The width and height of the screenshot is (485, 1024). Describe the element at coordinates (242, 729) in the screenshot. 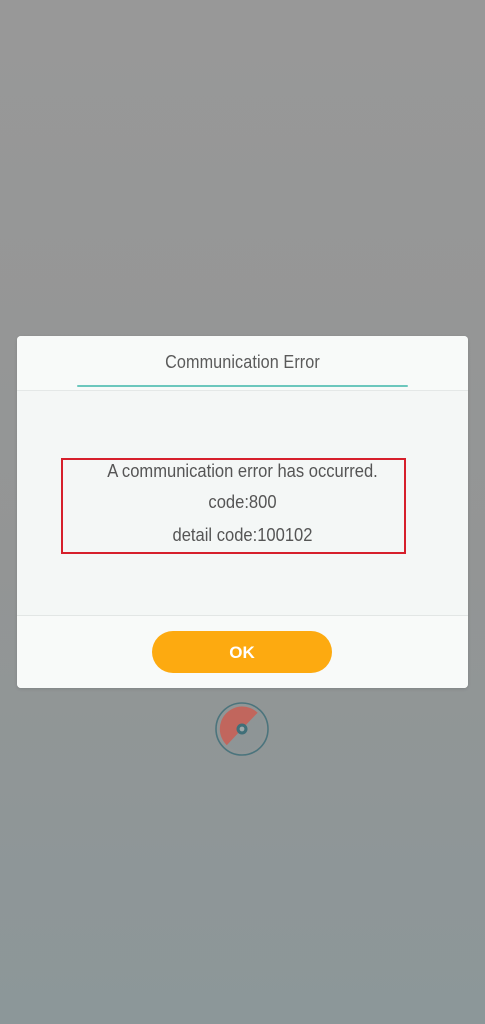

I see `loading-spinner-icon` at that location.